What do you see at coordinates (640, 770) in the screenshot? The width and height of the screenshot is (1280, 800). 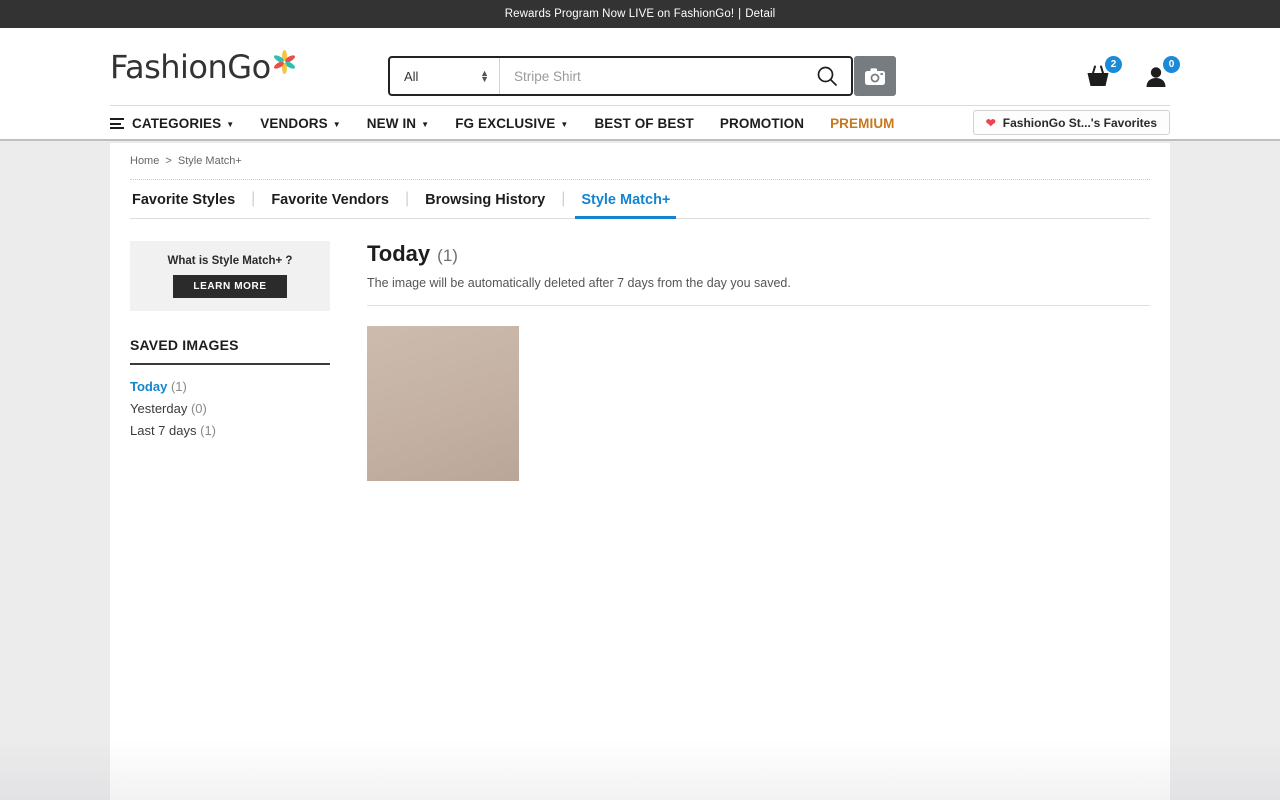 I see `content-bottom-fade` at bounding box center [640, 770].